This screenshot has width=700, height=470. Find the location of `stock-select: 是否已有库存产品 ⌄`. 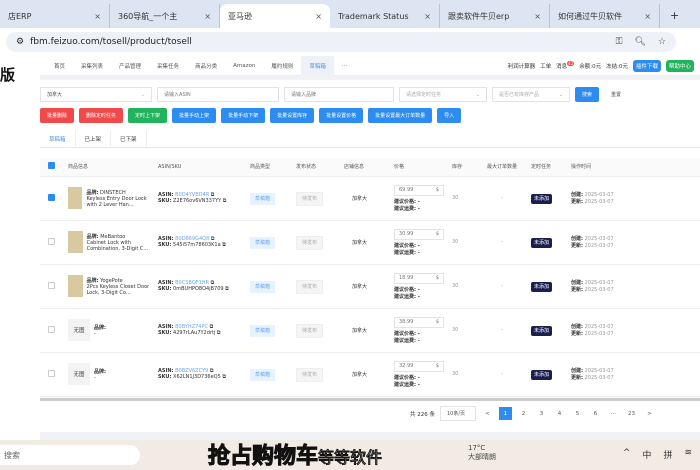

stock-select: 是否已有库存产品 ⌄ is located at coordinates (531, 94).